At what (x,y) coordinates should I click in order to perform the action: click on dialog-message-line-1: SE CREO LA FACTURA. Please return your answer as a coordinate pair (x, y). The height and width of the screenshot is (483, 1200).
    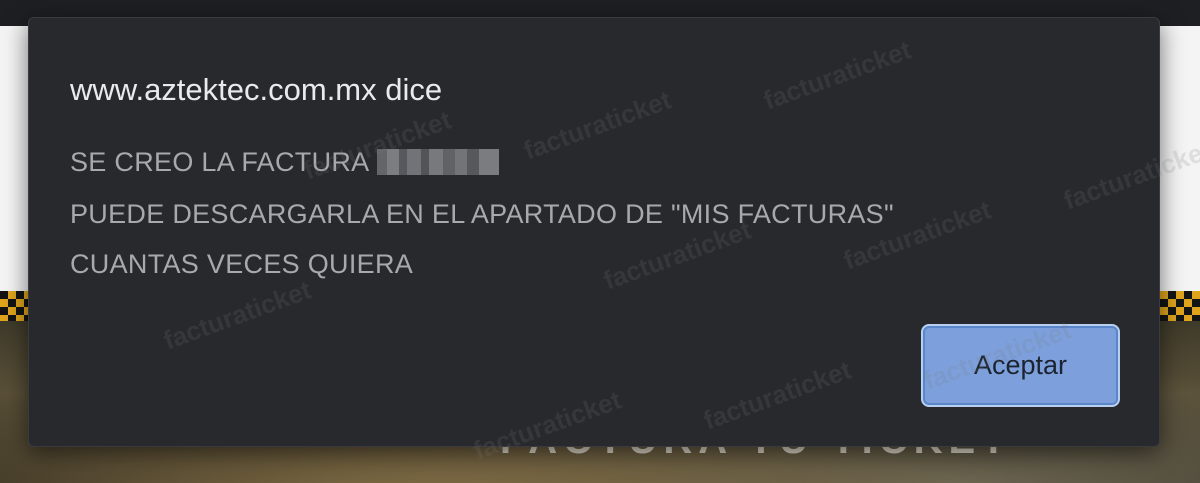
    Looking at the image, I should click on (285, 162).